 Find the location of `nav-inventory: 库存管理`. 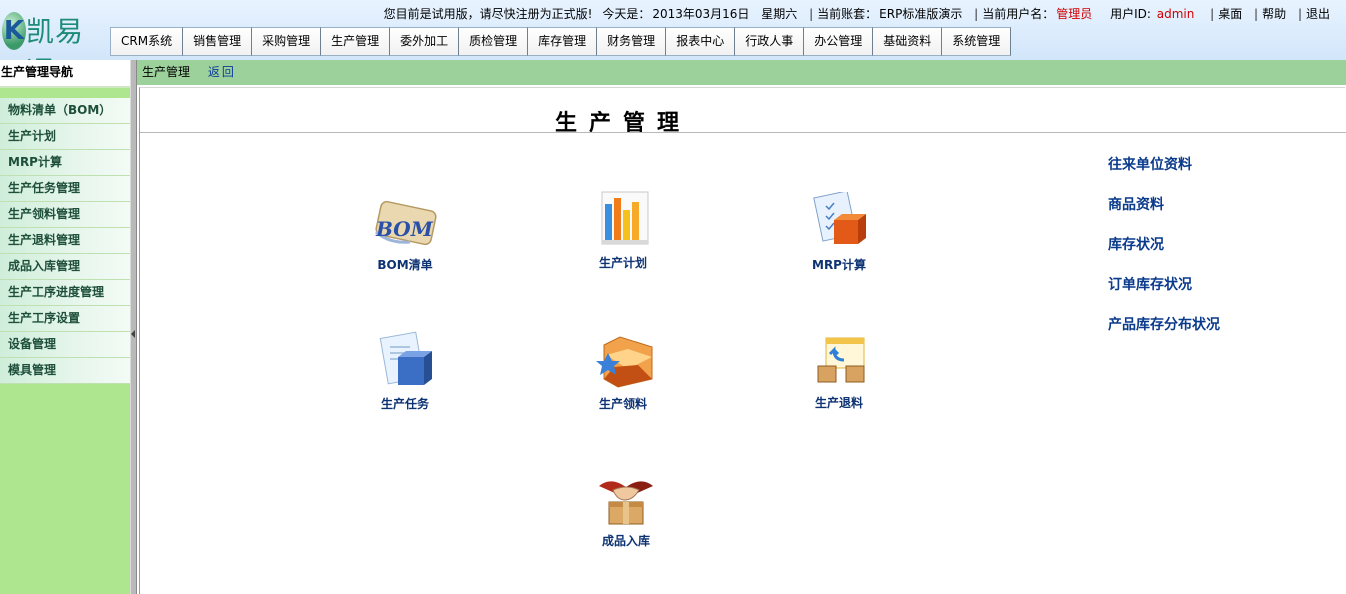

nav-inventory: 库存管理 is located at coordinates (563, 41).